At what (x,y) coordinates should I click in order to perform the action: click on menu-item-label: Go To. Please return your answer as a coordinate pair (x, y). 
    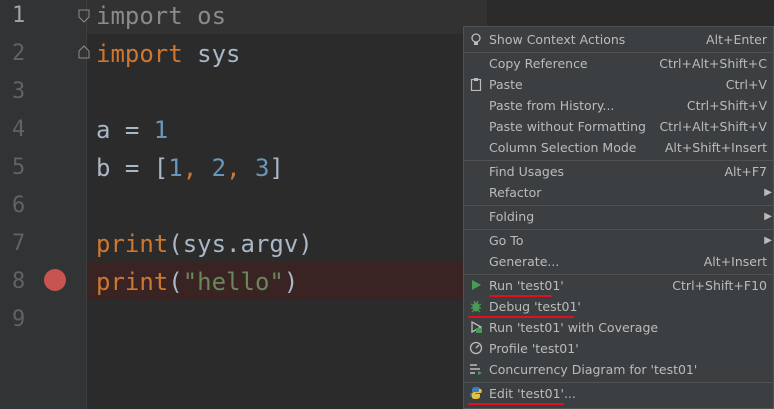
    Looking at the image, I should click on (506, 240).